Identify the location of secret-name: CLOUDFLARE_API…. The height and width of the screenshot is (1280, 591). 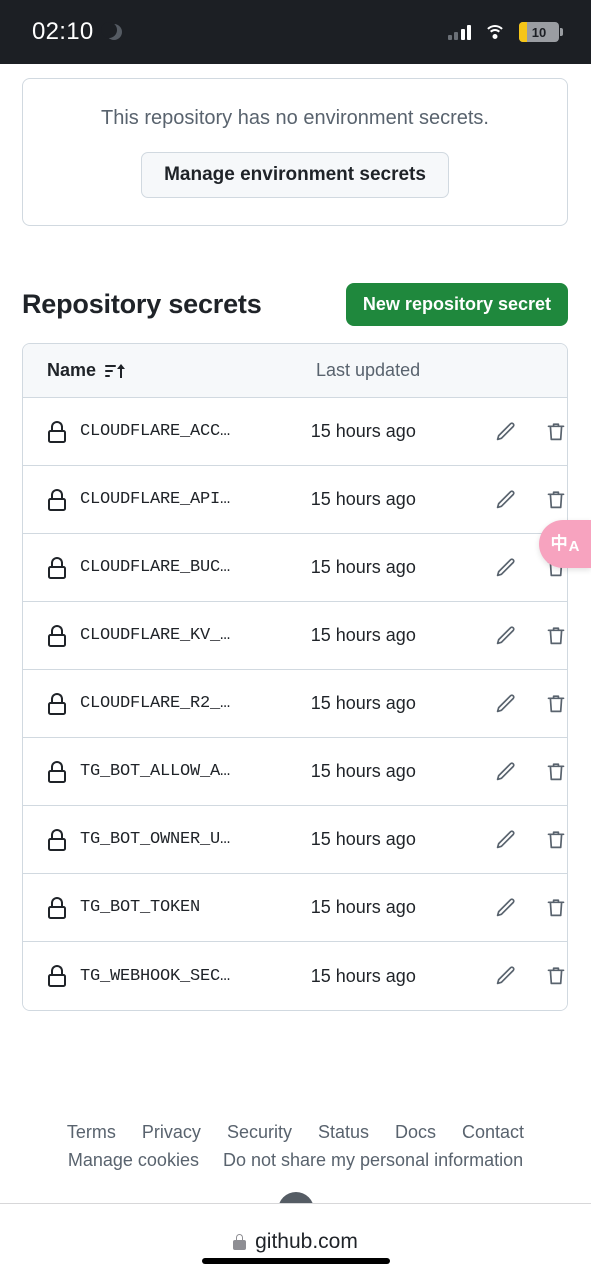
(189, 499).